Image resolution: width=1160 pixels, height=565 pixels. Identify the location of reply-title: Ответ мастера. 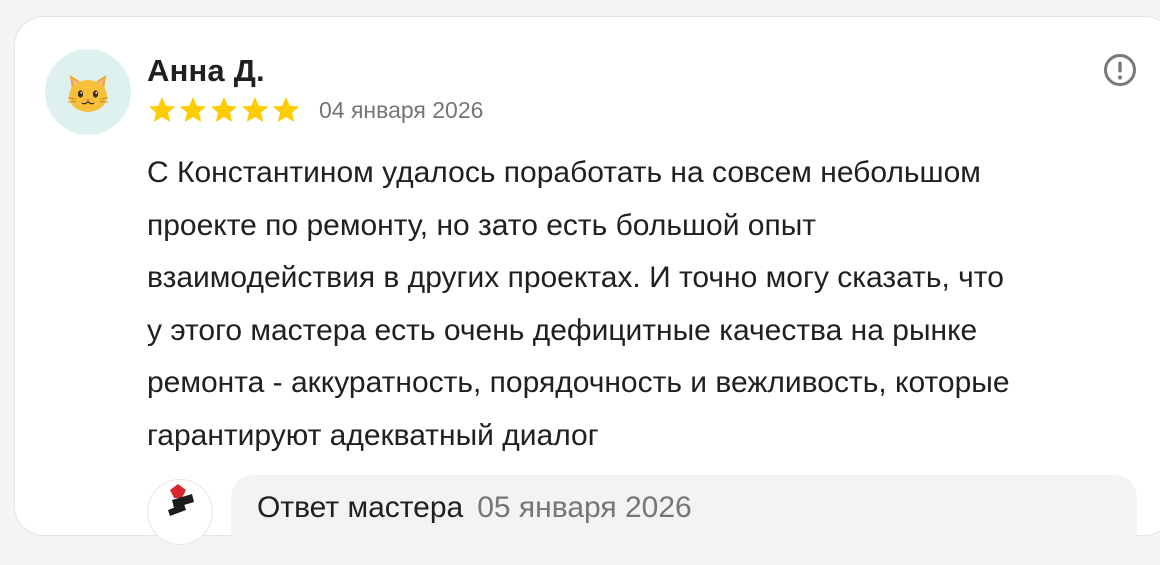
(360, 507).